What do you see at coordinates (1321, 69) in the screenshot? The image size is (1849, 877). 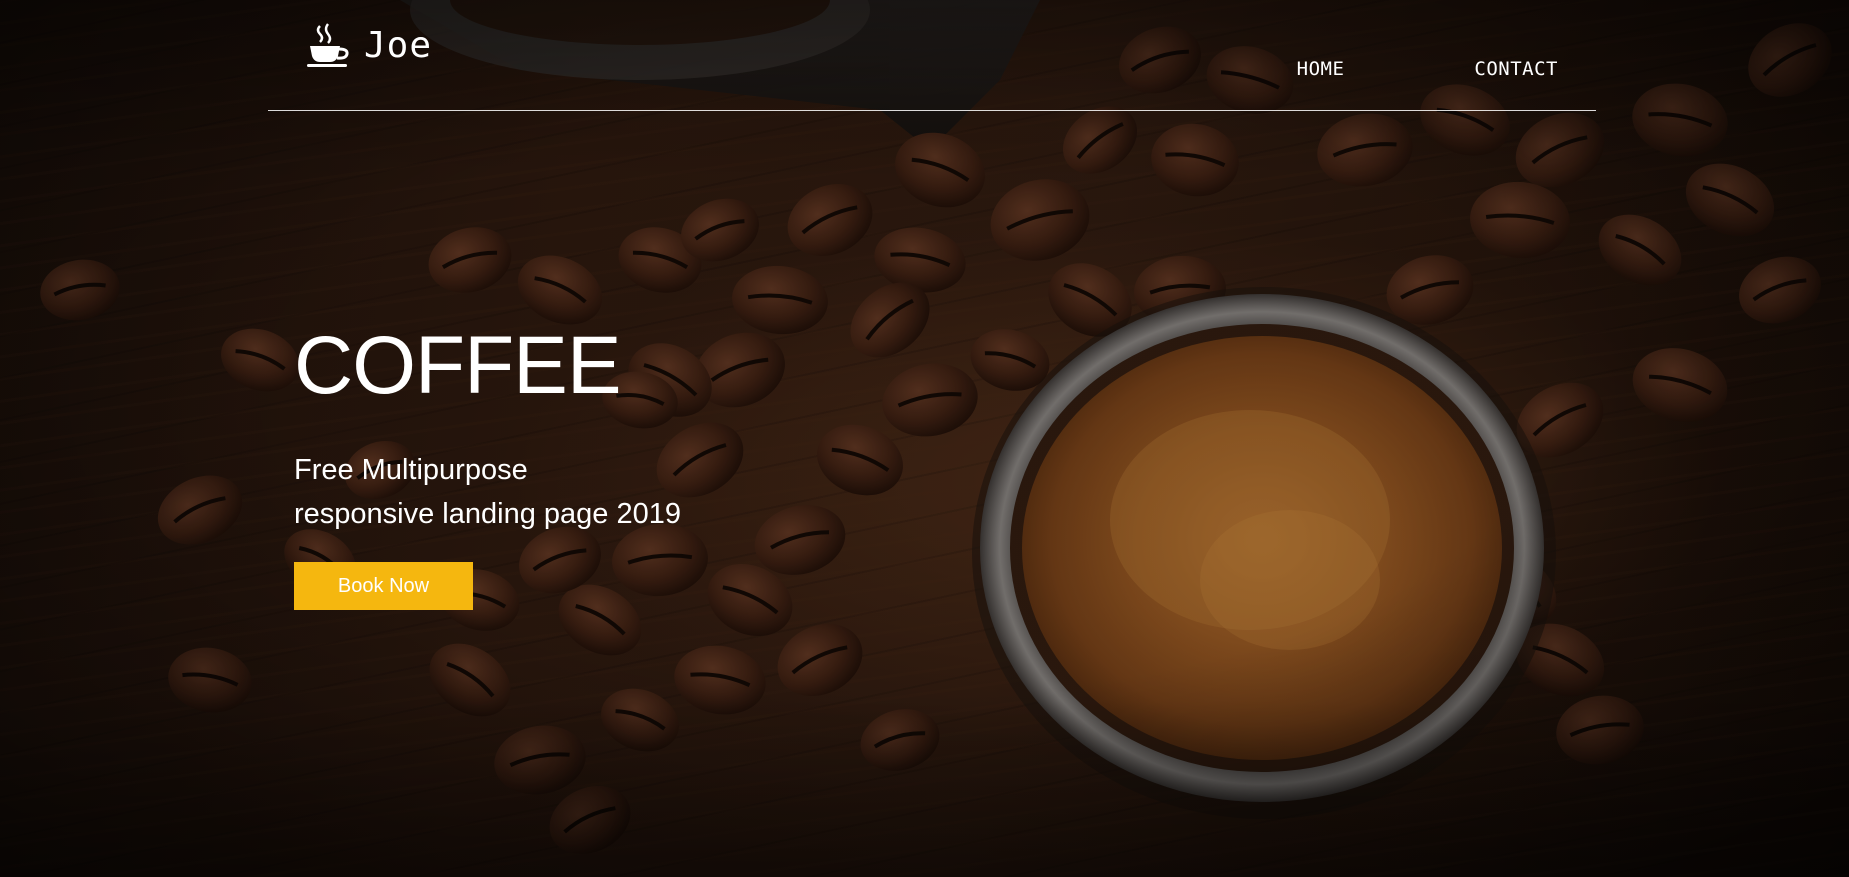 I see `nav-home: HOME` at bounding box center [1321, 69].